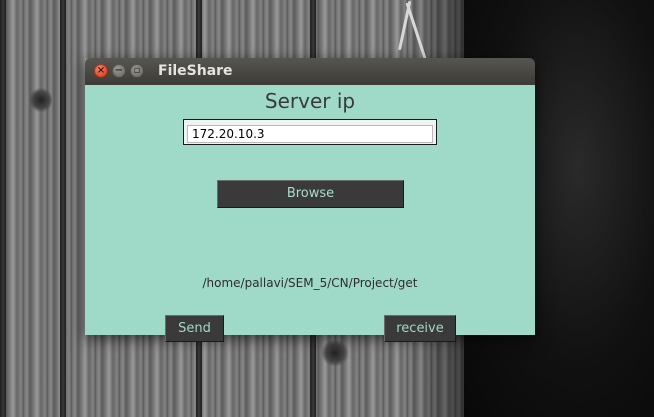 The image size is (654, 417). What do you see at coordinates (420, 328) in the screenshot?
I see `receive-button: receive` at bounding box center [420, 328].